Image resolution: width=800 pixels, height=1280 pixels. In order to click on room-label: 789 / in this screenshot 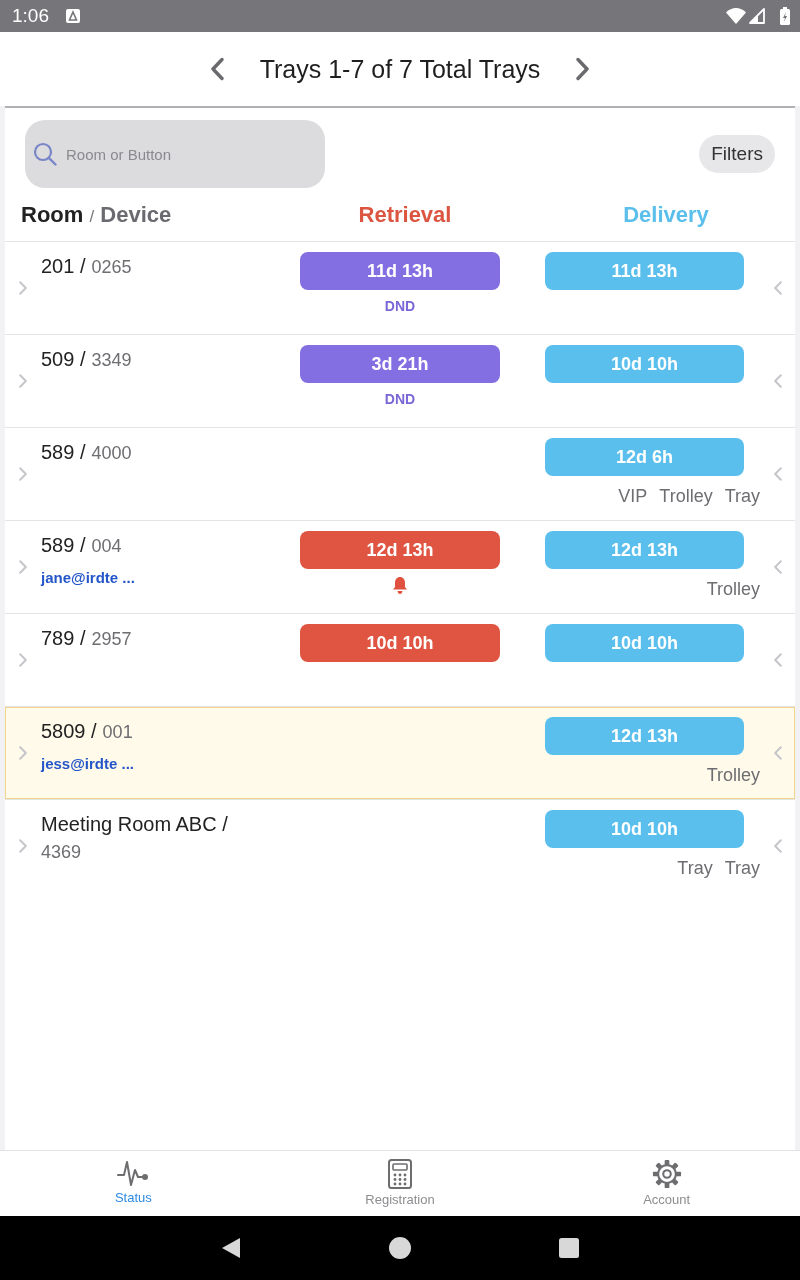, I will do `click(63, 638)`.